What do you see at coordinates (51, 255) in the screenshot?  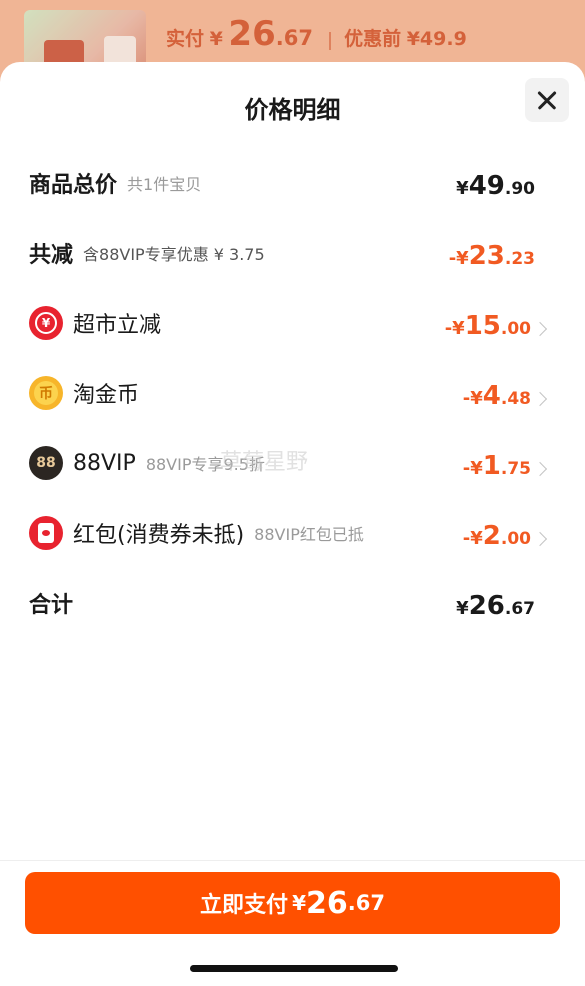 I see `row-label: 共减` at bounding box center [51, 255].